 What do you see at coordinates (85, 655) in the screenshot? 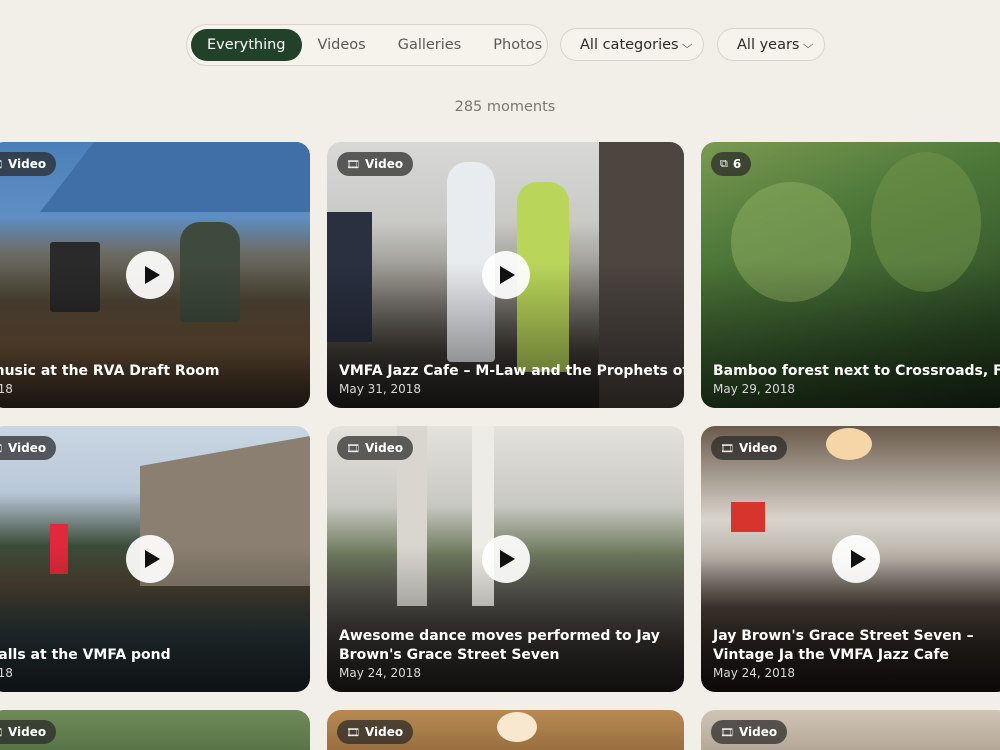
I see `card-title: calls at the VMFA pond` at bounding box center [85, 655].